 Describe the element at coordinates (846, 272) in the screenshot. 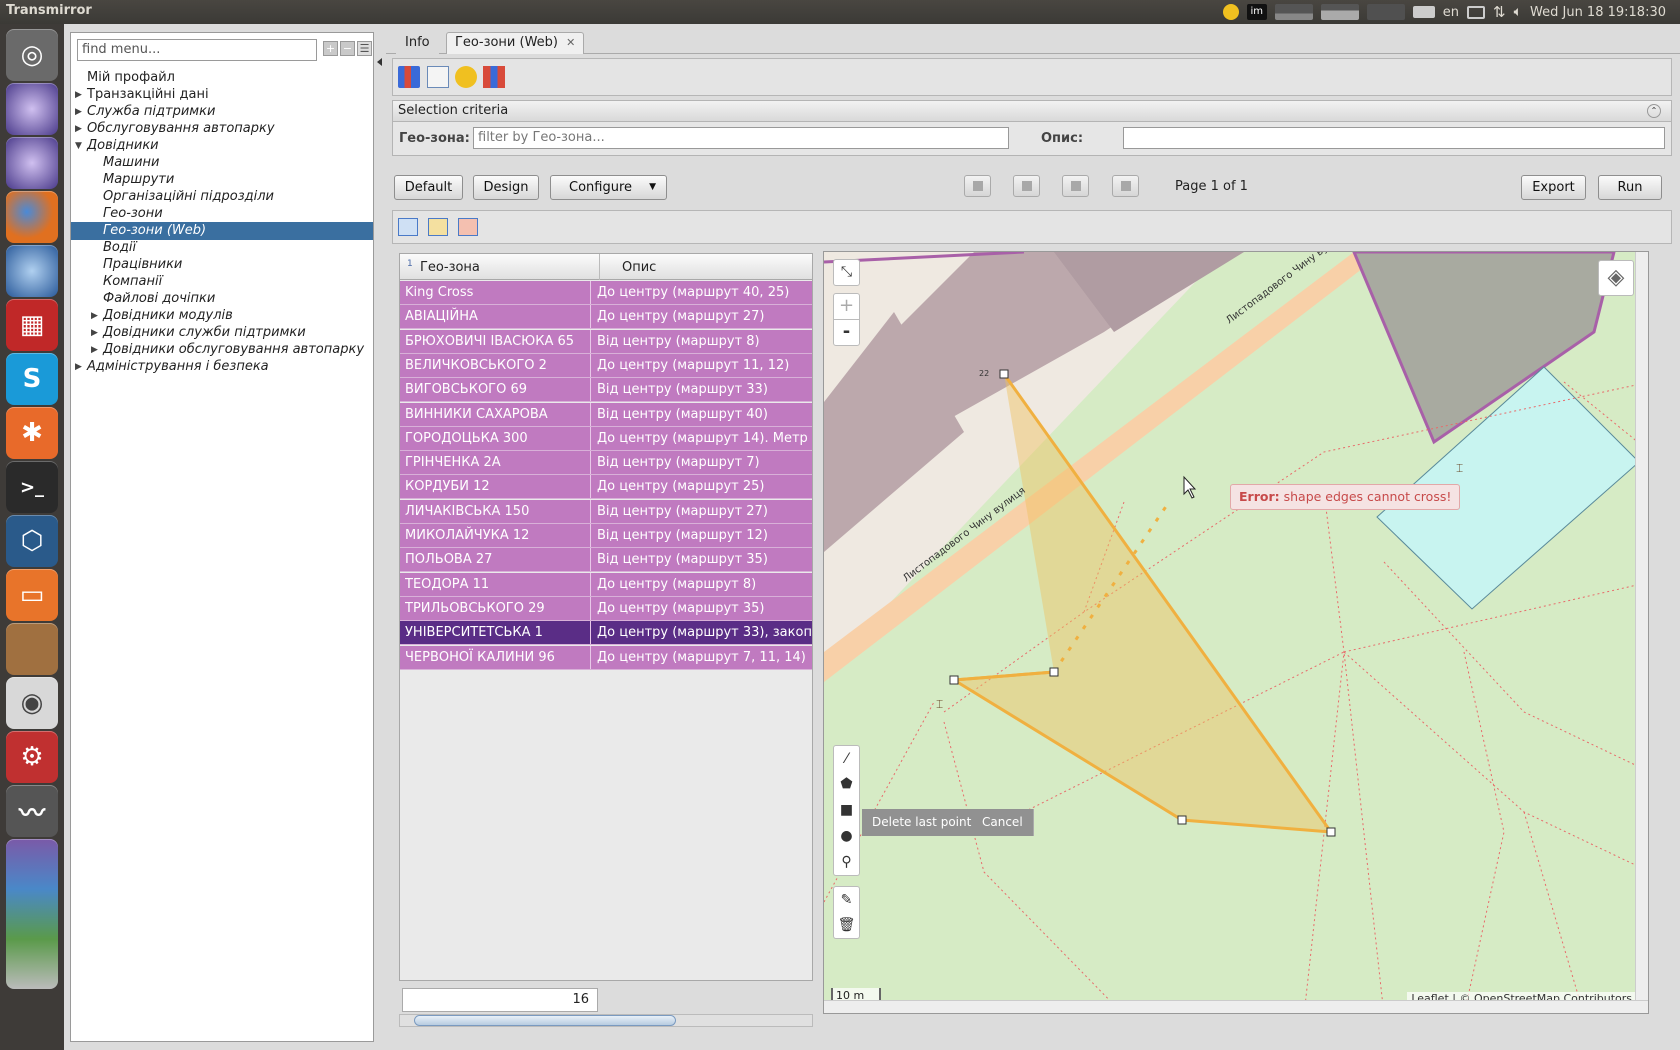

I see `collapse-map-icon: ⤡` at that location.